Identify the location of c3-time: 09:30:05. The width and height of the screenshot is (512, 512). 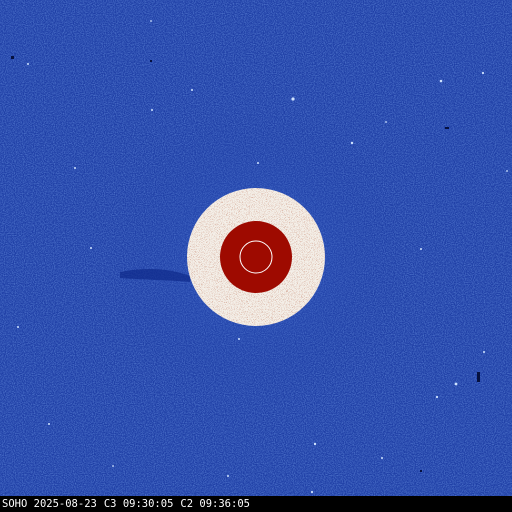
(148, 504).